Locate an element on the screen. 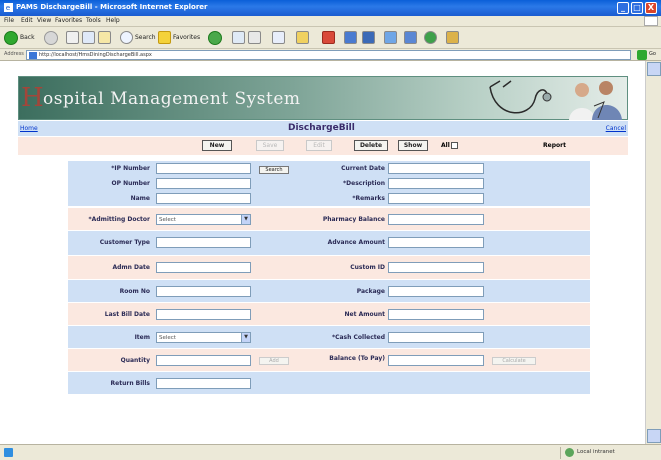  discuss-icon is located at coordinates (368, 37).